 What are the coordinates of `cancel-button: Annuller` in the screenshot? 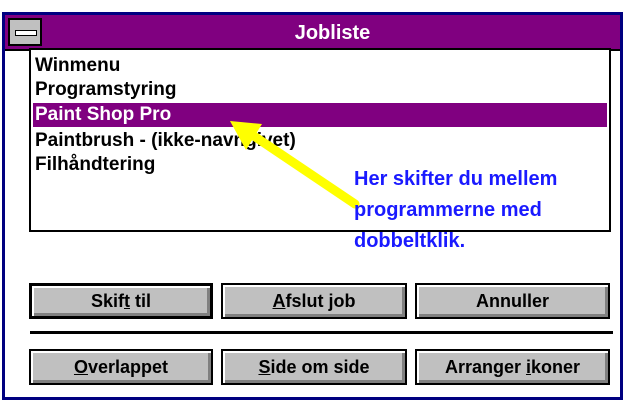 It's located at (512, 301).